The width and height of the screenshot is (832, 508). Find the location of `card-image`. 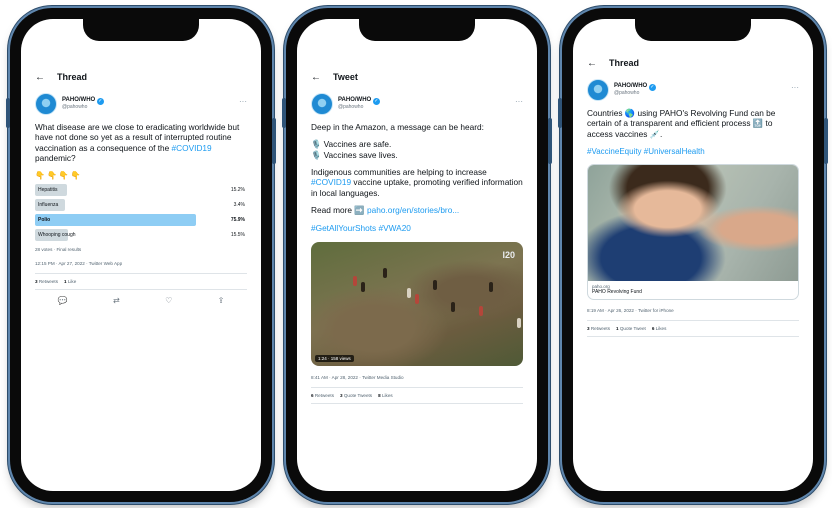

card-image is located at coordinates (693, 223).